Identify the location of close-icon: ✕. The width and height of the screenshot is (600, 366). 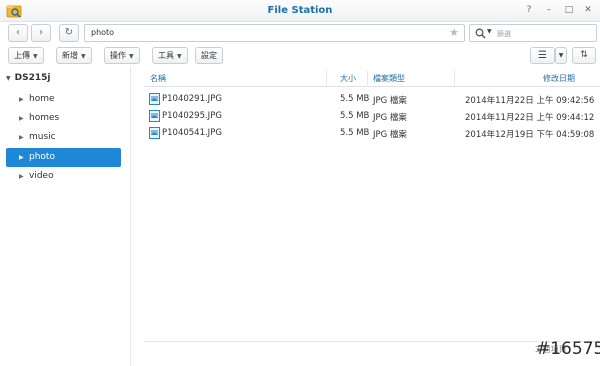
(588, 10).